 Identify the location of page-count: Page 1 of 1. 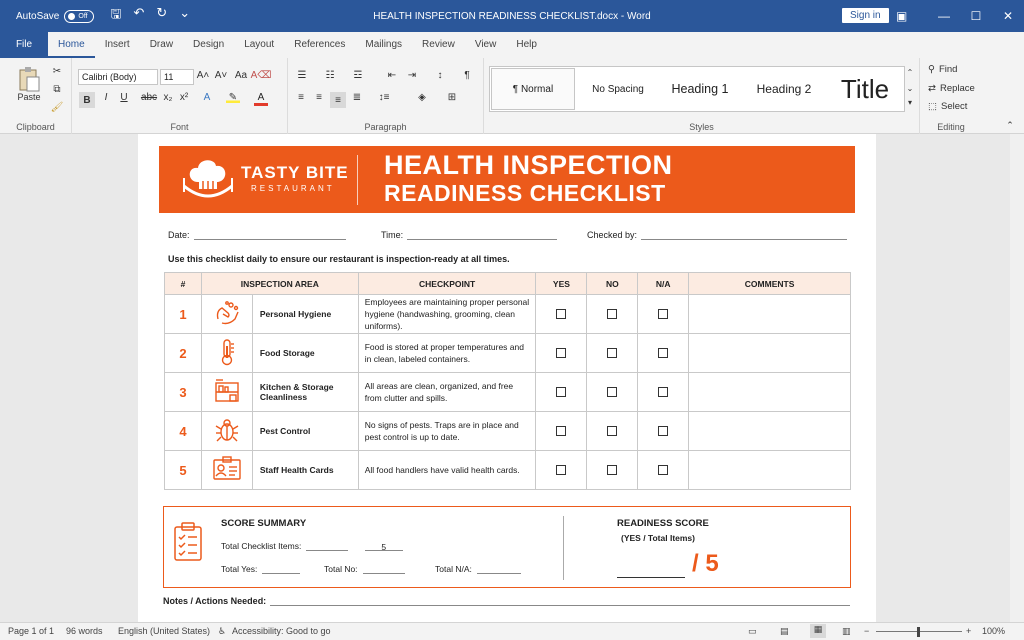
(31, 631).